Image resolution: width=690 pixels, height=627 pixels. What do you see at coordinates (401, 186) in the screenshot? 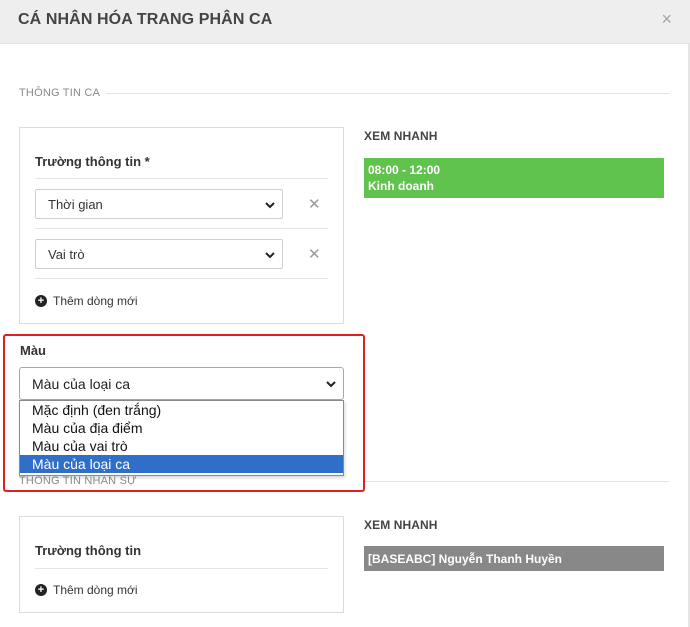
I see `preview-role: Kinh doanh` at bounding box center [401, 186].